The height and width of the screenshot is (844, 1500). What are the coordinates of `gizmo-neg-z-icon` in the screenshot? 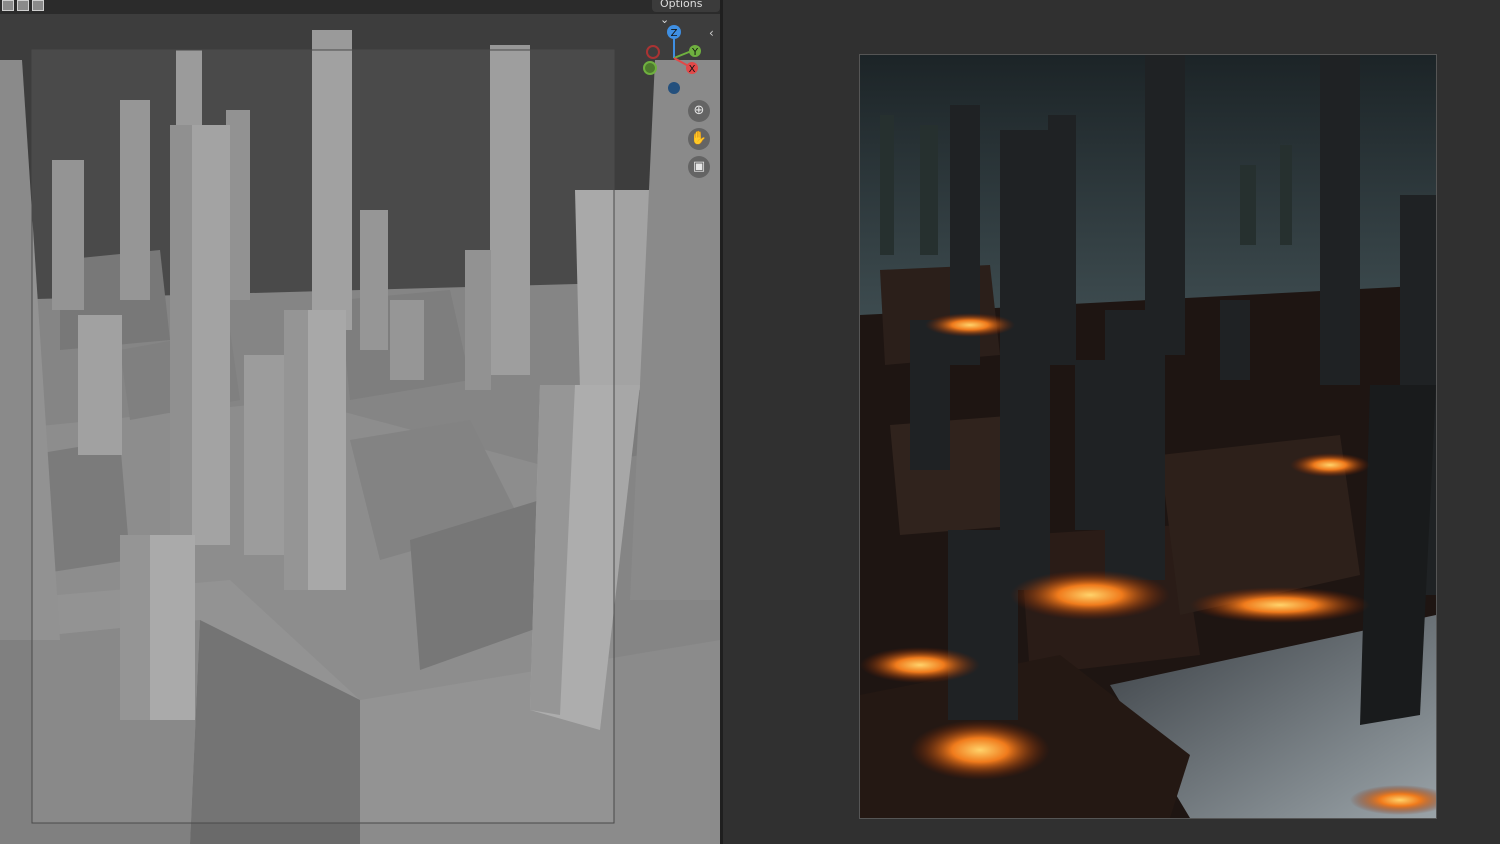 It's located at (674, 88).